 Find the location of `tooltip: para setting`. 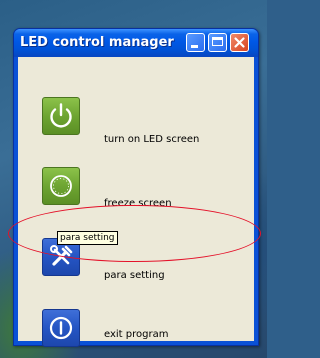

tooltip: para setting is located at coordinates (87, 238).